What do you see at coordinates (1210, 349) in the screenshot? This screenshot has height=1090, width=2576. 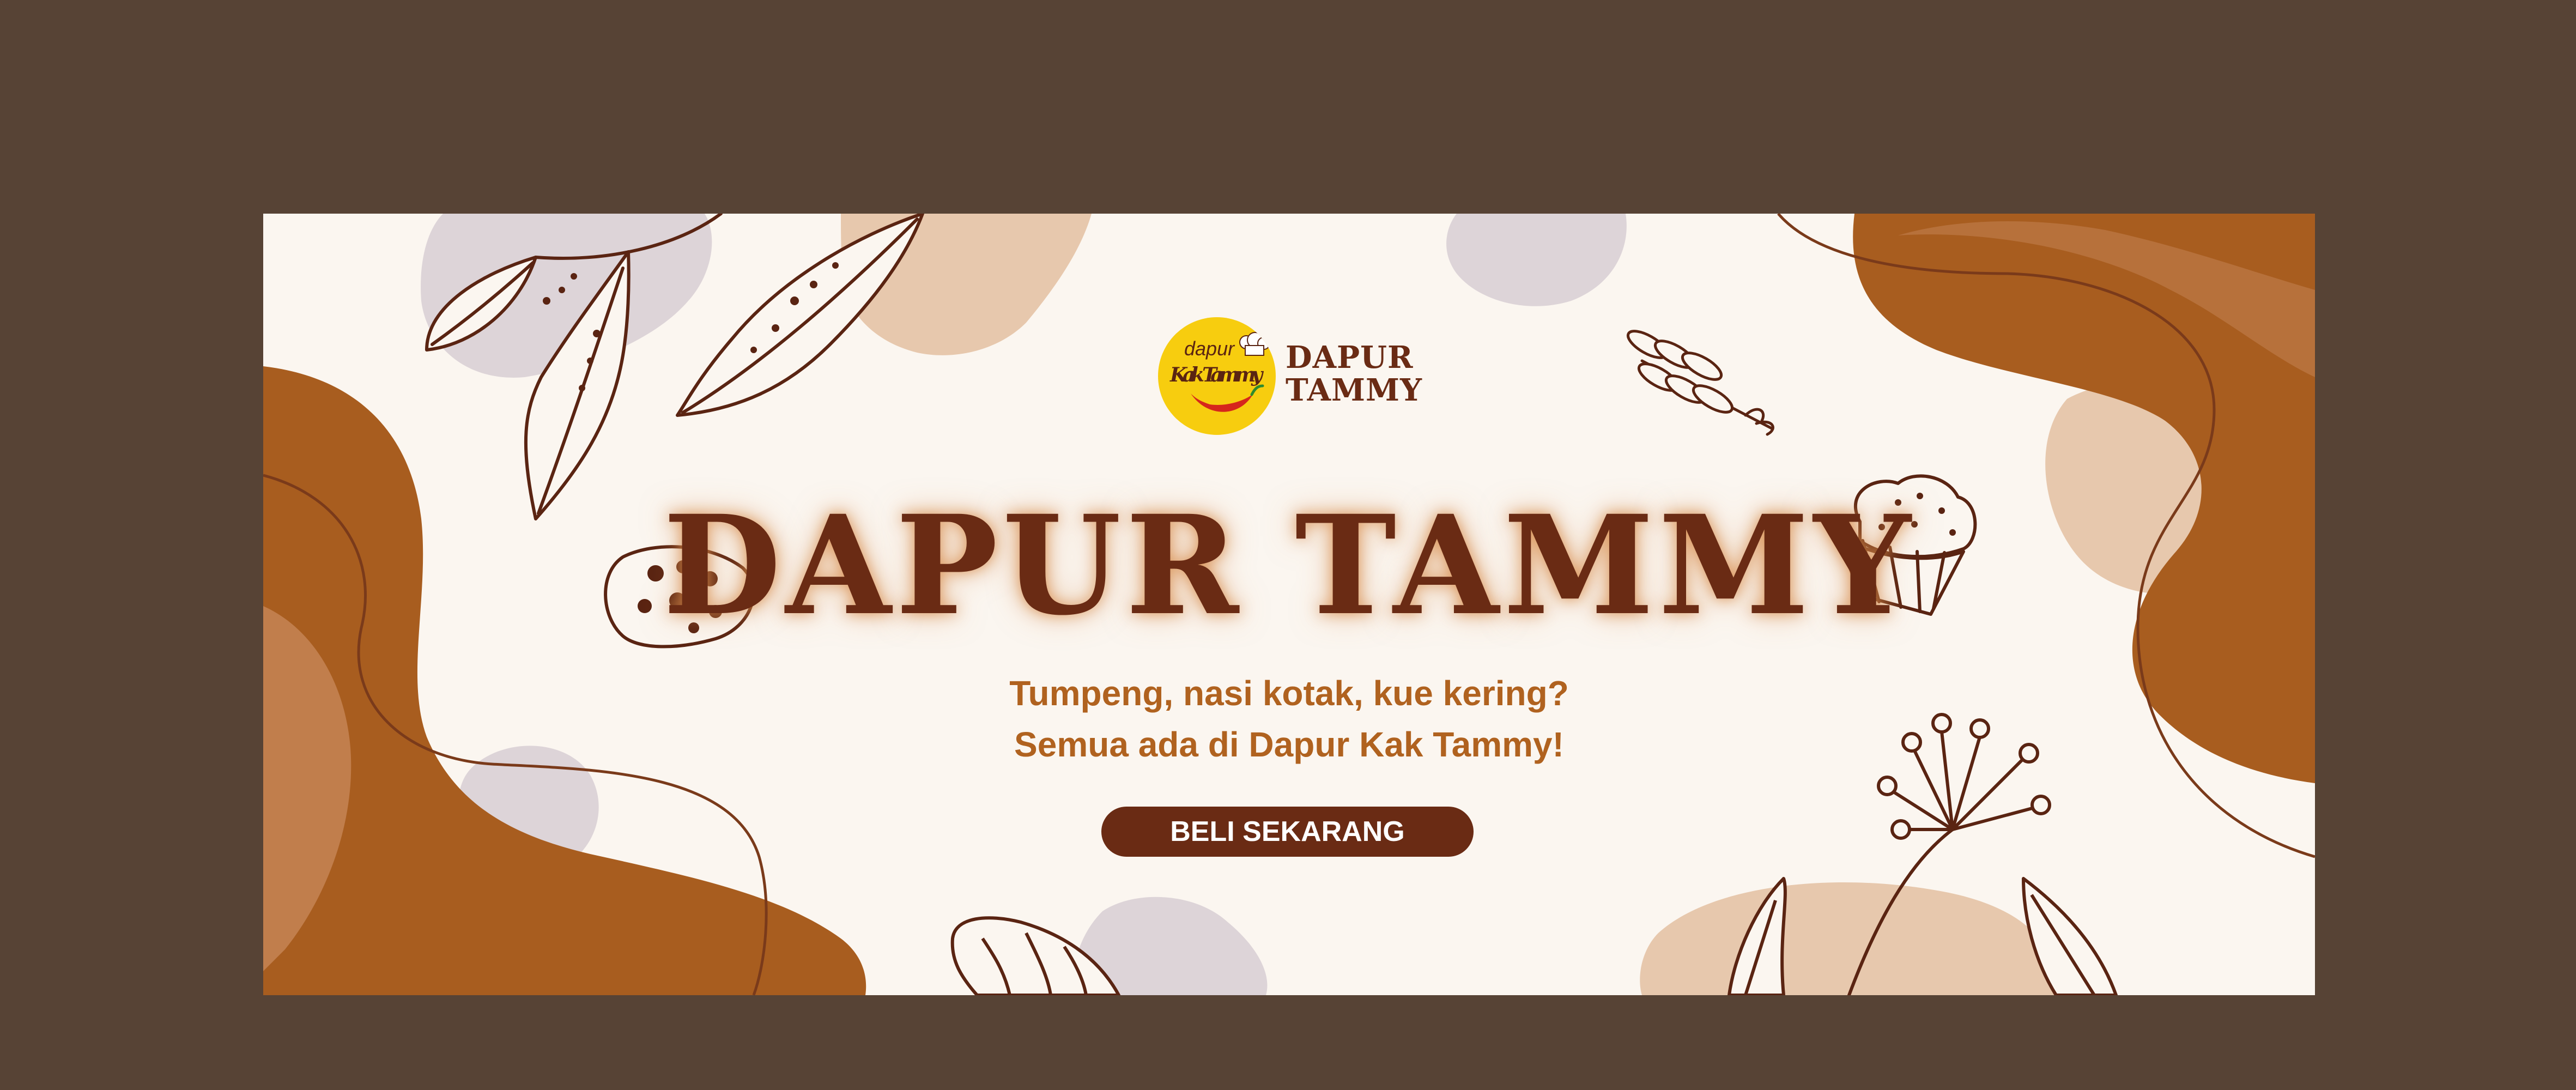 I see `logo-word-dapur: dapur` at bounding box center [1210, 349].